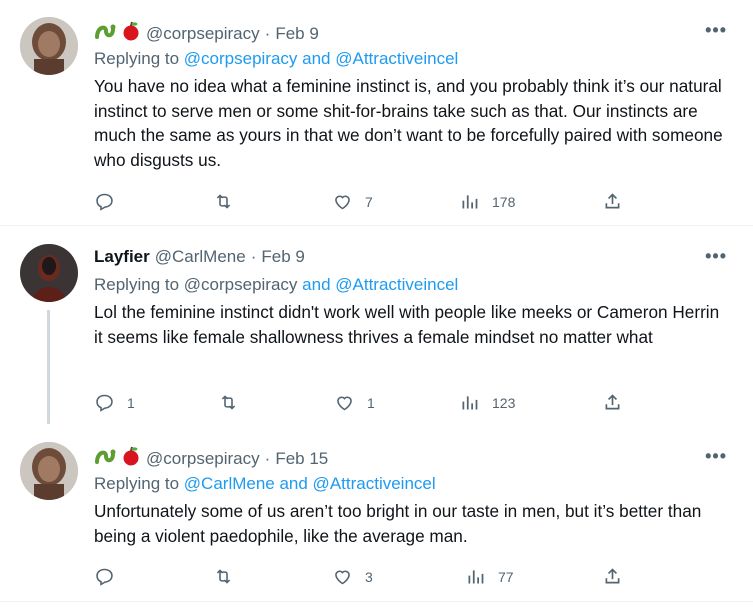 This screenshot has width=753, height=615. Describe the element at coordinates (504, 201) in the screenshot. I see `views-count: 178` at that location.